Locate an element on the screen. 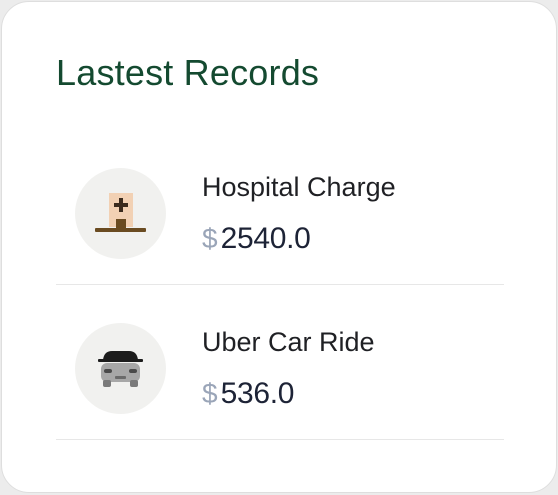 The height and width of the screenshot is (495, 558). record-amount: $2540.0 is located at coordinates (256, 241).